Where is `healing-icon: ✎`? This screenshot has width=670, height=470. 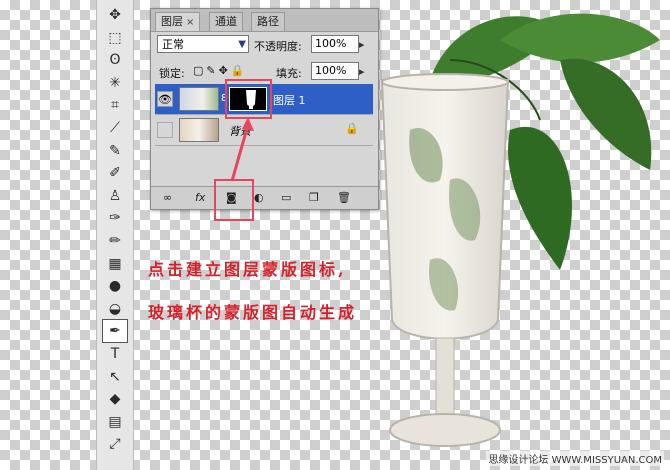 healing-icon: ✎ is located at coordinates (115, 151).